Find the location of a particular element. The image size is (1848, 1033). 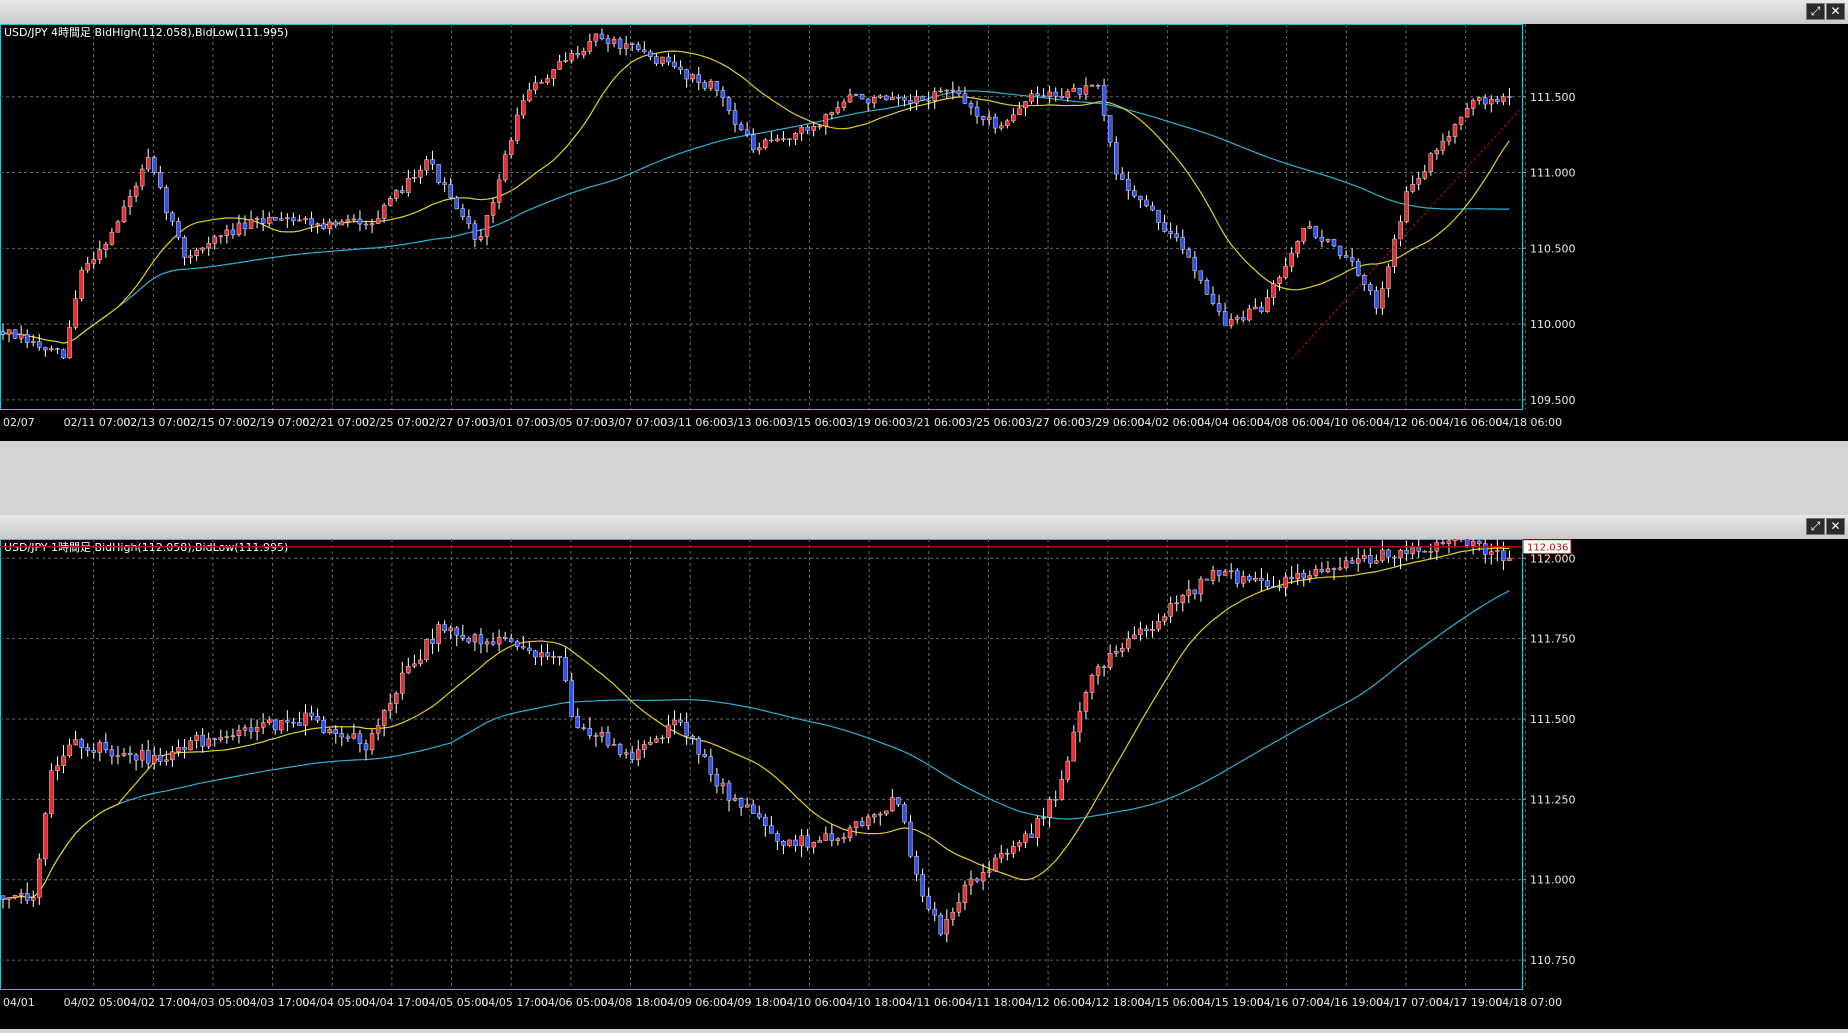

x-tick-label: 02/13 07:00 is located at coordinates (156, 422).